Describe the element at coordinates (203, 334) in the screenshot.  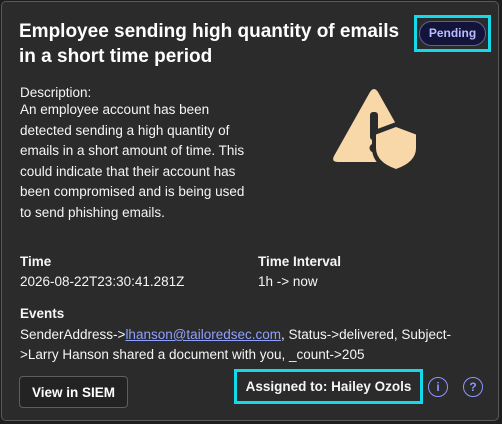
I see `sender-email-link: lhanson@tailoredsec.com` at that location.